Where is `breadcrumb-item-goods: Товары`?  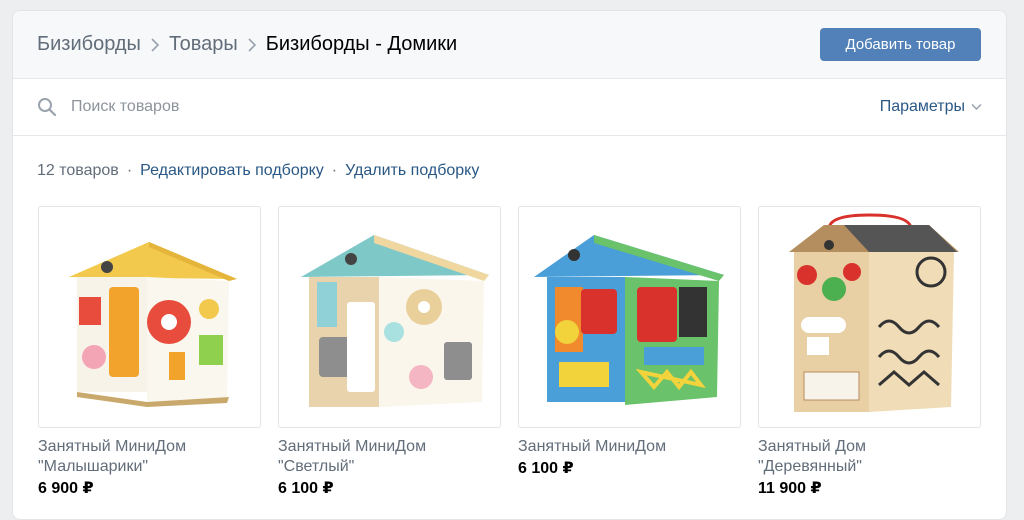
breadcrumb-item-goods: Товары is located at coordinates (203, 44).